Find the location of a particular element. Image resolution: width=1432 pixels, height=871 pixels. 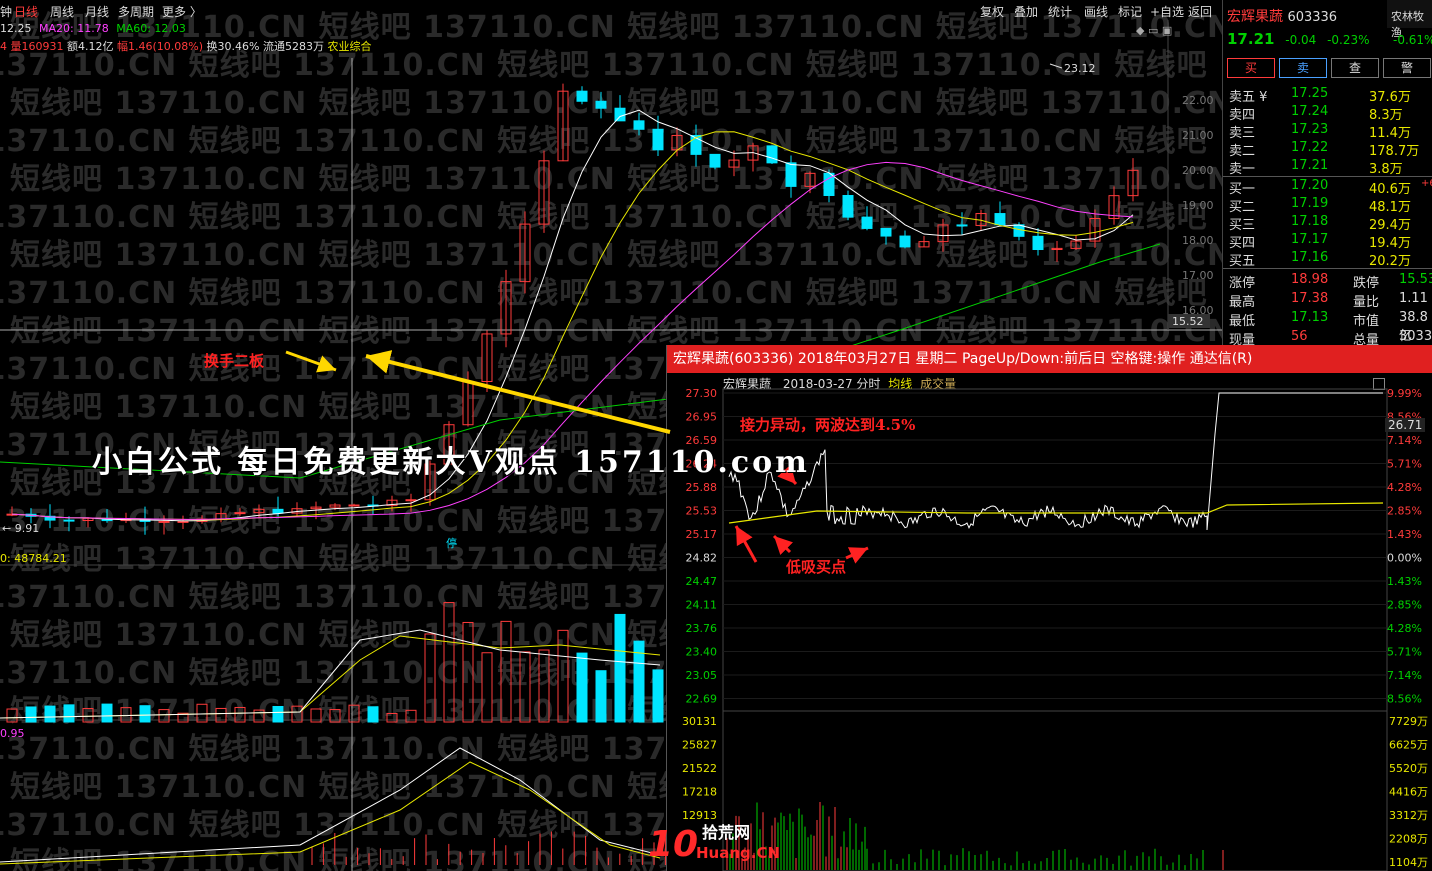

site-logo: 10 拾荒网 Huang.CN is located at coordinates (718, 844).